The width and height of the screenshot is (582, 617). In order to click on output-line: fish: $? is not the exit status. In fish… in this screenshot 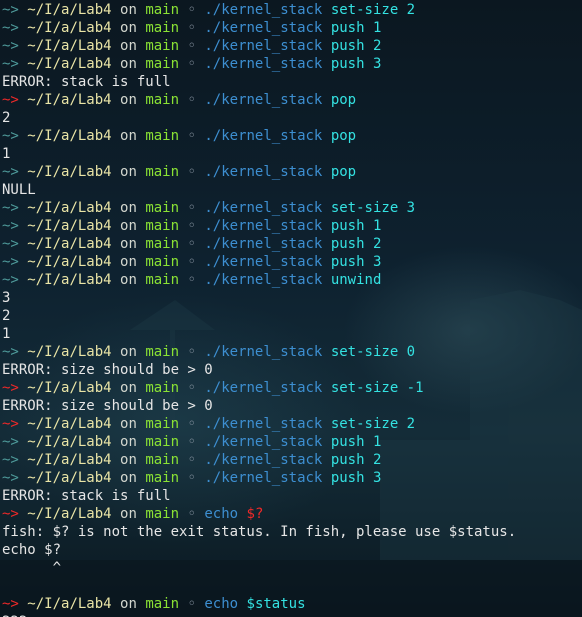, I will do `click(292, 532)`.